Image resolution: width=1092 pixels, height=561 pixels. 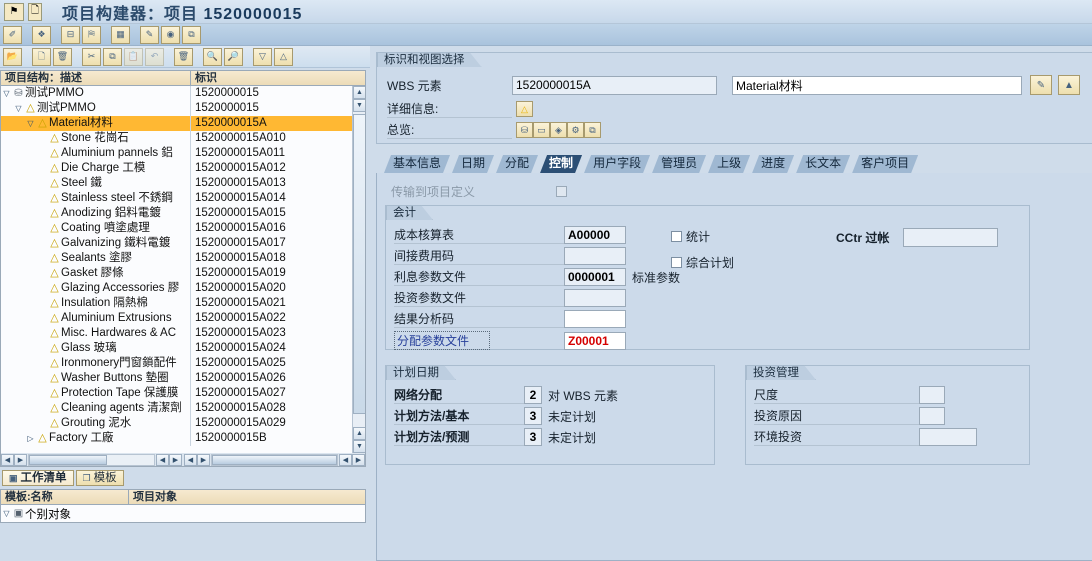 I want to click on table-row: △ Gasket 膠條 1520000015A019, so click(x=183, y=273).